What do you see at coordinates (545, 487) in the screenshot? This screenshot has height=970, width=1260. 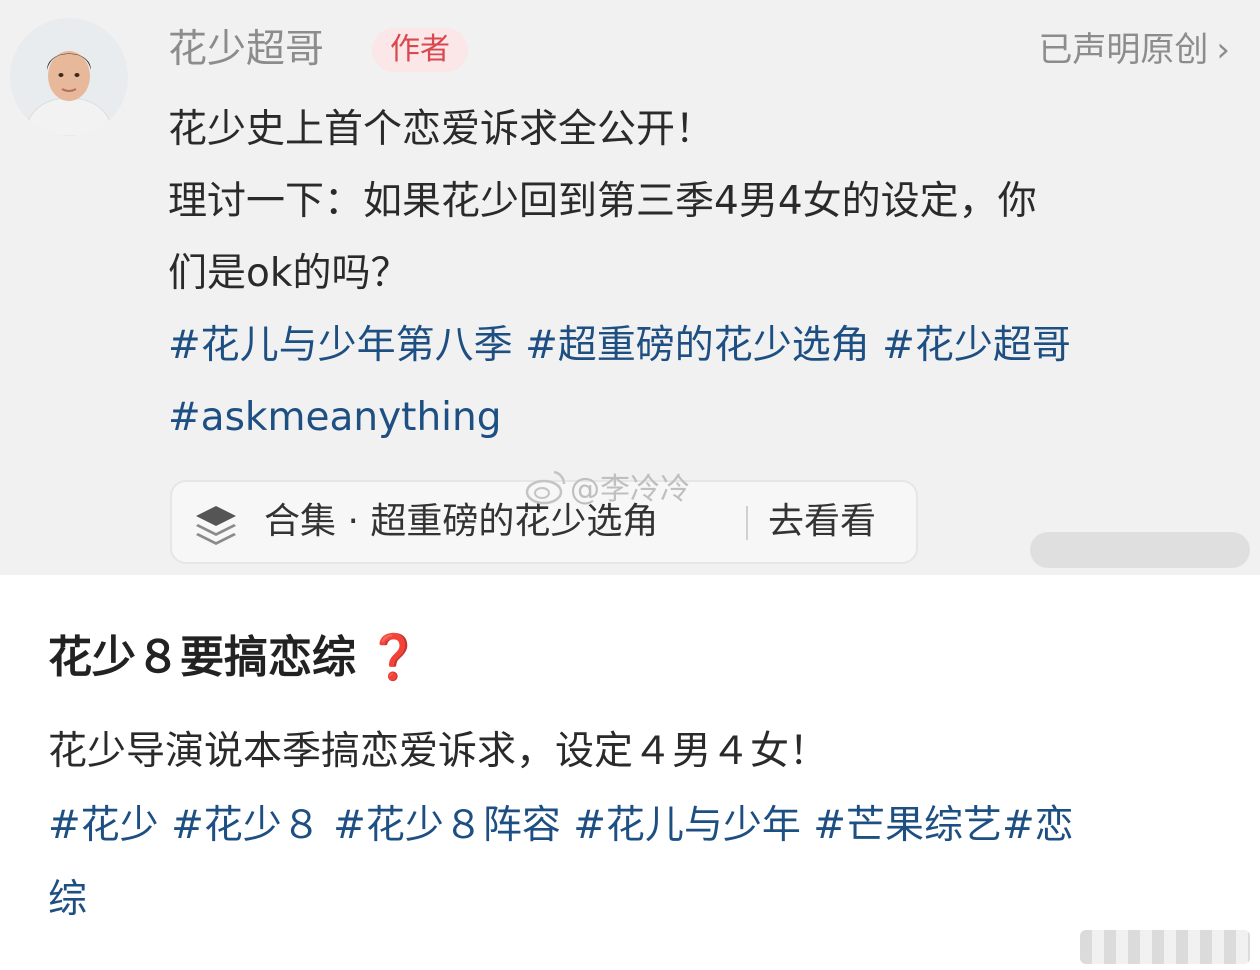 I see `weibo-icon` at bounding box center [545, 487].